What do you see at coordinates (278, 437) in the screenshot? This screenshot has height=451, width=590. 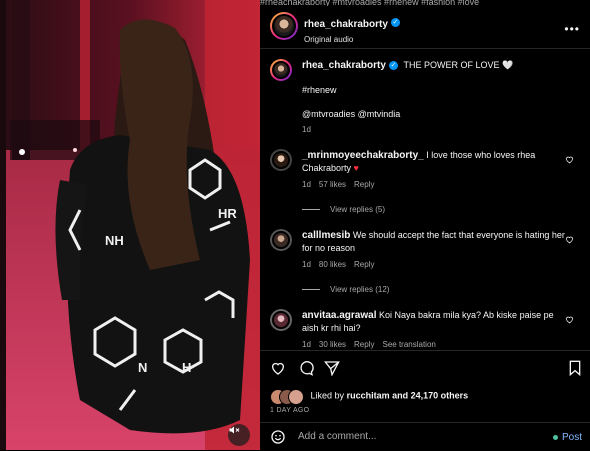 I see `emoji-smiley-icon` at bounding box center [278, 437].